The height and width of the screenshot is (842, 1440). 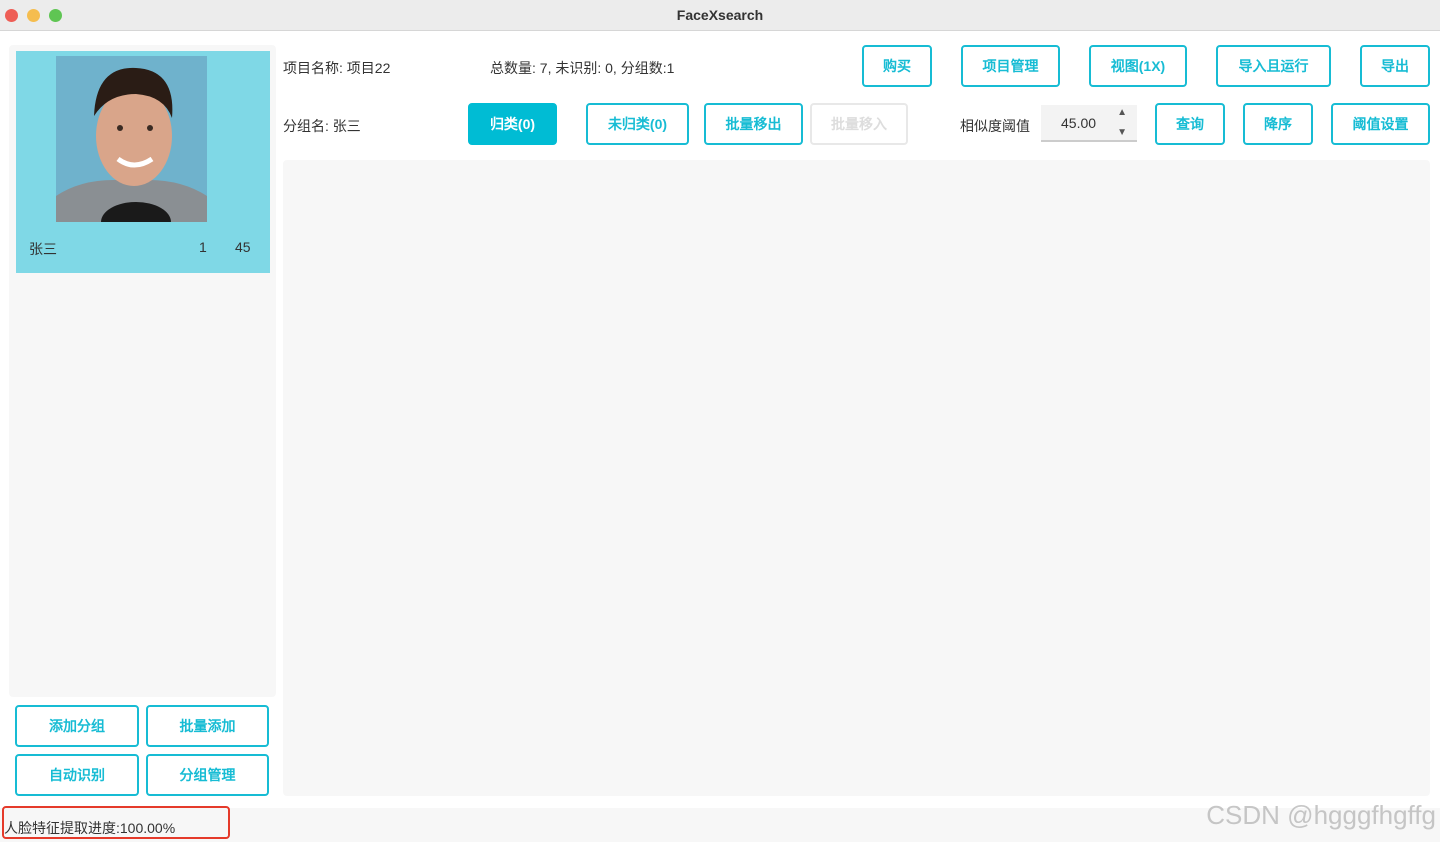 I want to click on batch-add-button: 批量添加, so click(x=207, y=726).